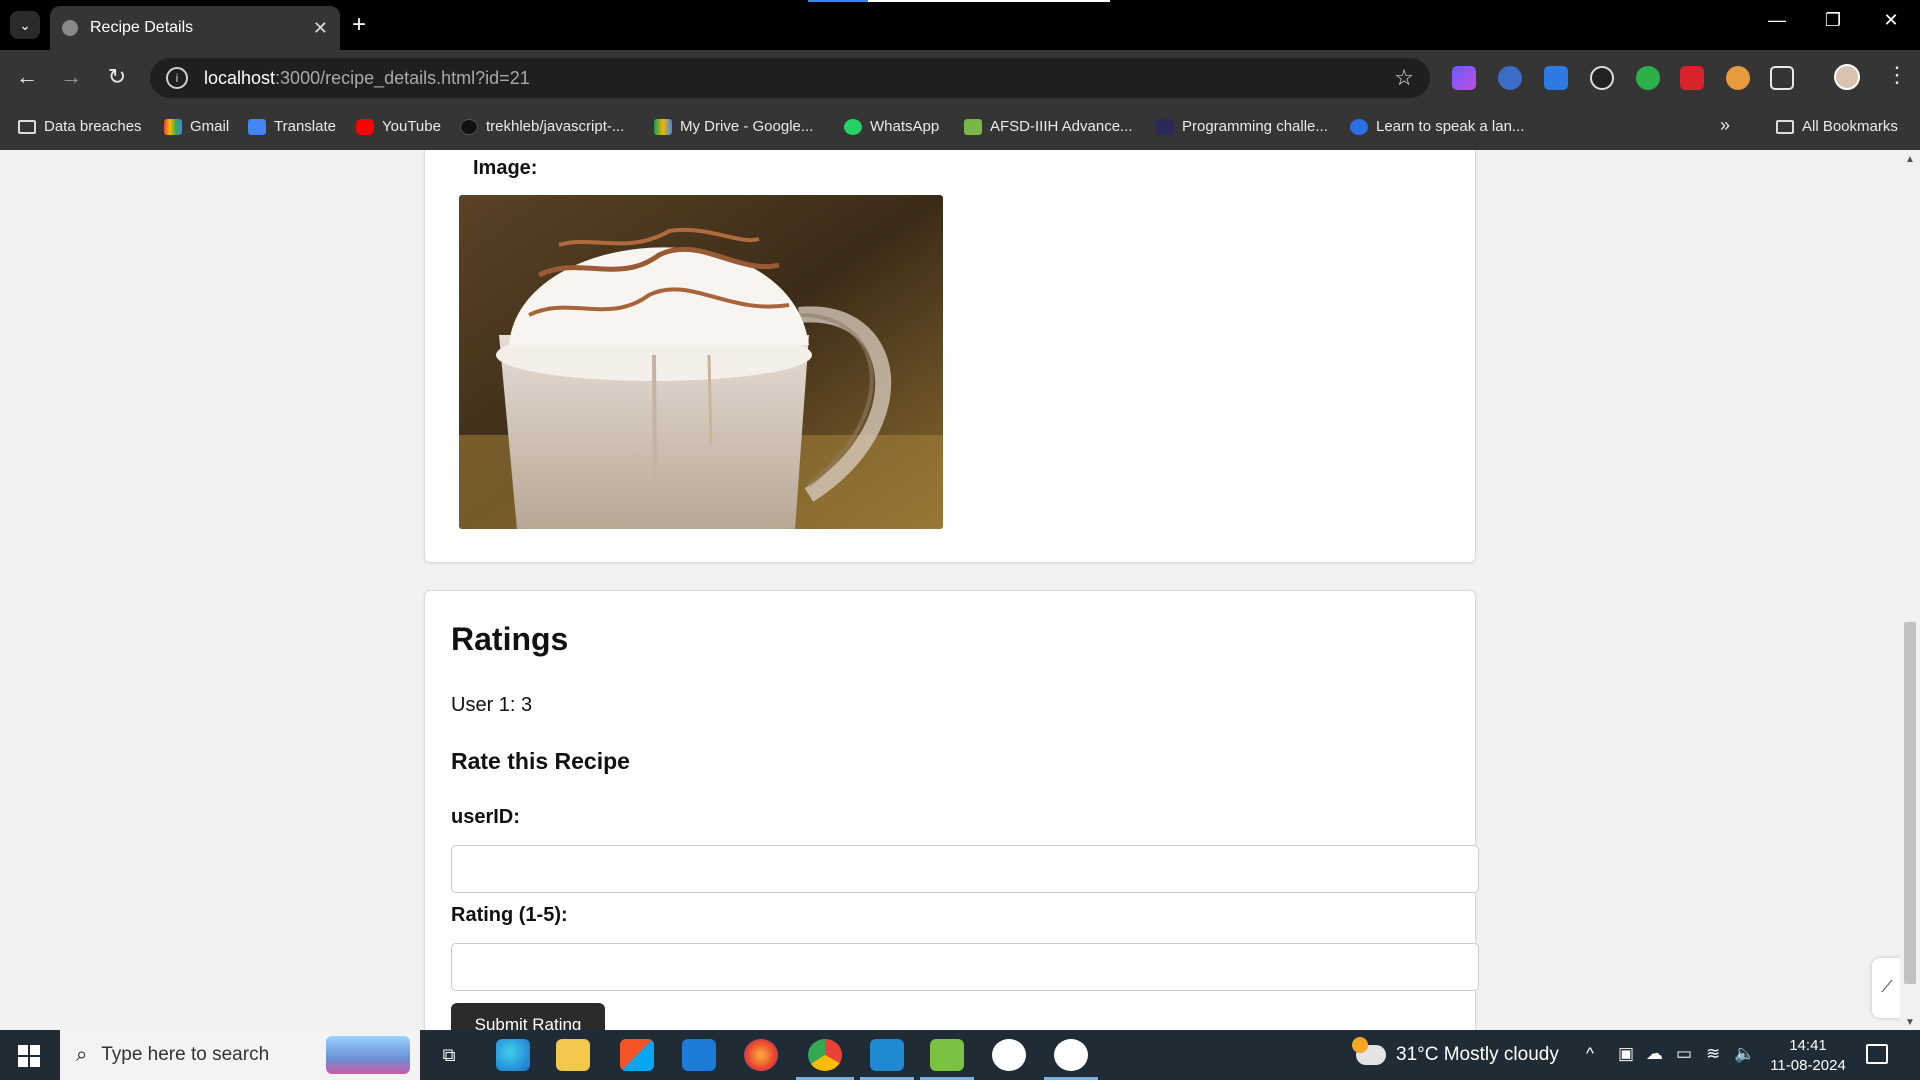  I want to click on bookmark-star-icon: ☆, so click(1404, 78).